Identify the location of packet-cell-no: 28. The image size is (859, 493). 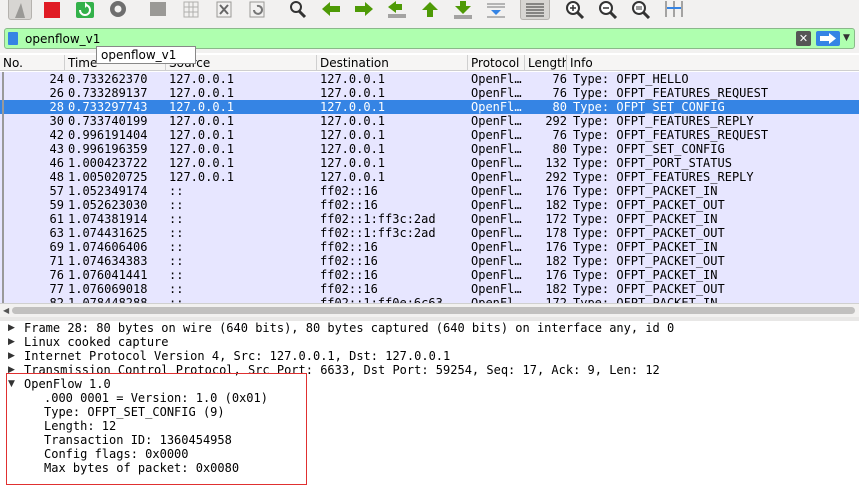
(56, 107).